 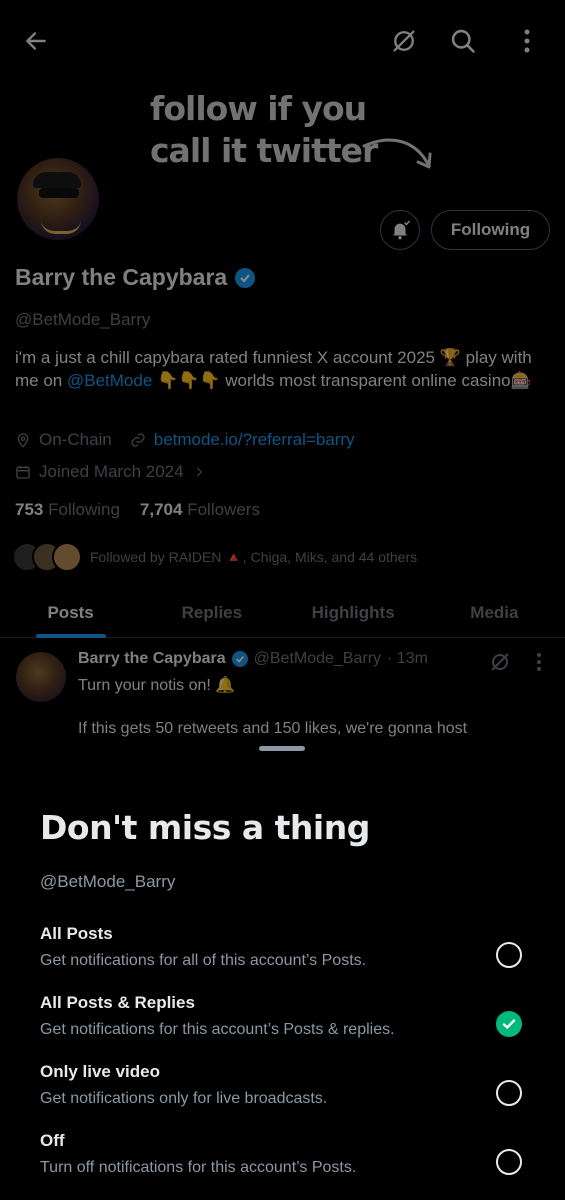 What do you see at coordinates (494, 612) in the screenshot?
I see `tab-media: Media` at bounding box center [494, 612].